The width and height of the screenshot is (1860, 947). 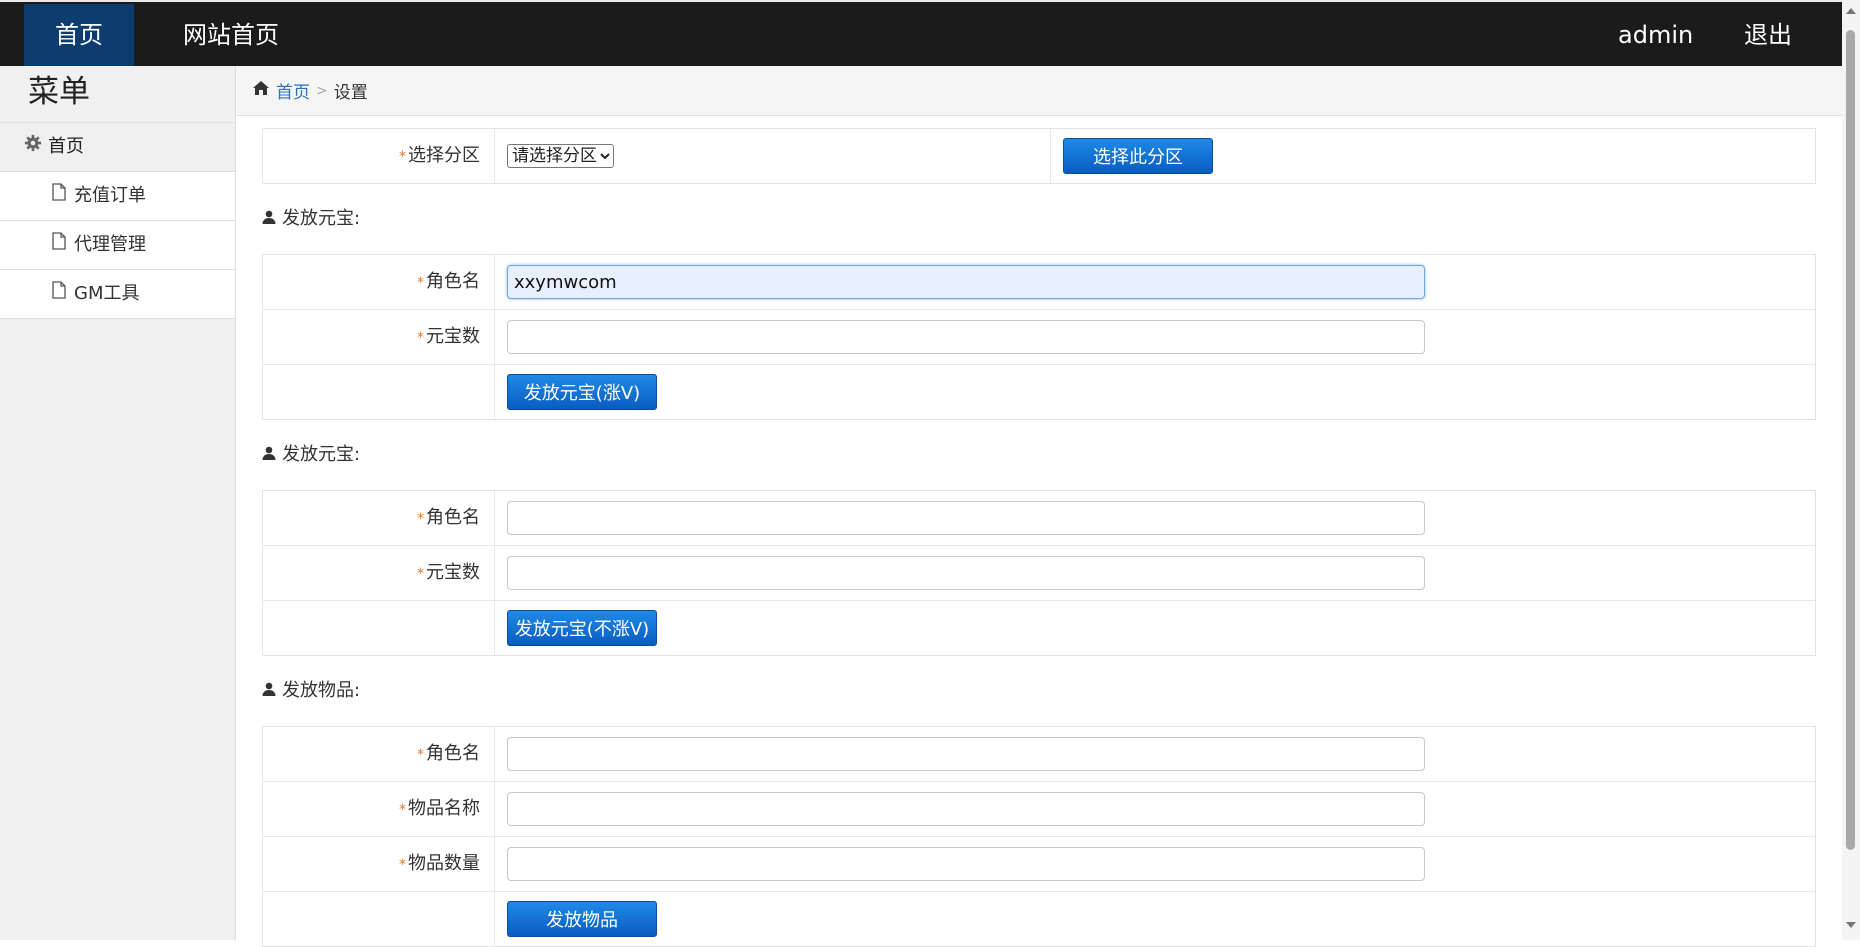 I want to click on current-user: admin, so click(x=1655, y=35).